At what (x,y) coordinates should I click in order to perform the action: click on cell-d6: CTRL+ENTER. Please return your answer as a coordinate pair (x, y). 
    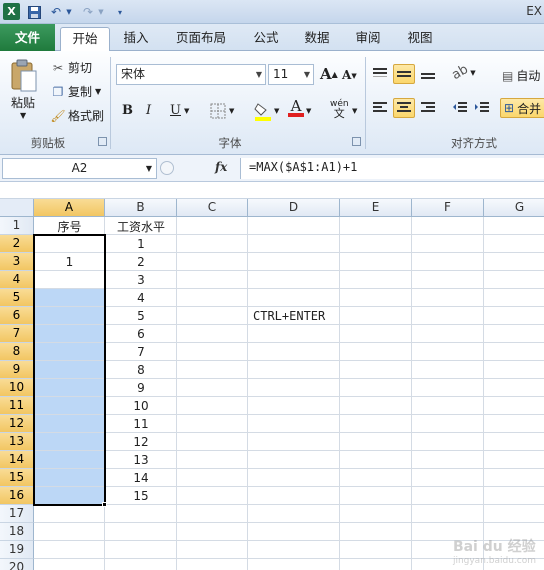
    Looking at the image, I should click on (323, 316).